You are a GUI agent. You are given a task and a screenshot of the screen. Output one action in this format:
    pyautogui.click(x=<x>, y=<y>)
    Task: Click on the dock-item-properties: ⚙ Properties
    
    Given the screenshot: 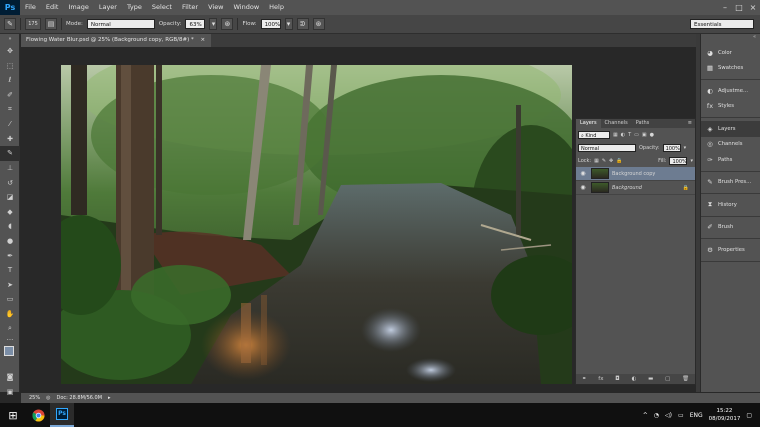 What is the action you would take?
    pyautogui.click(x=730, y=250)
    